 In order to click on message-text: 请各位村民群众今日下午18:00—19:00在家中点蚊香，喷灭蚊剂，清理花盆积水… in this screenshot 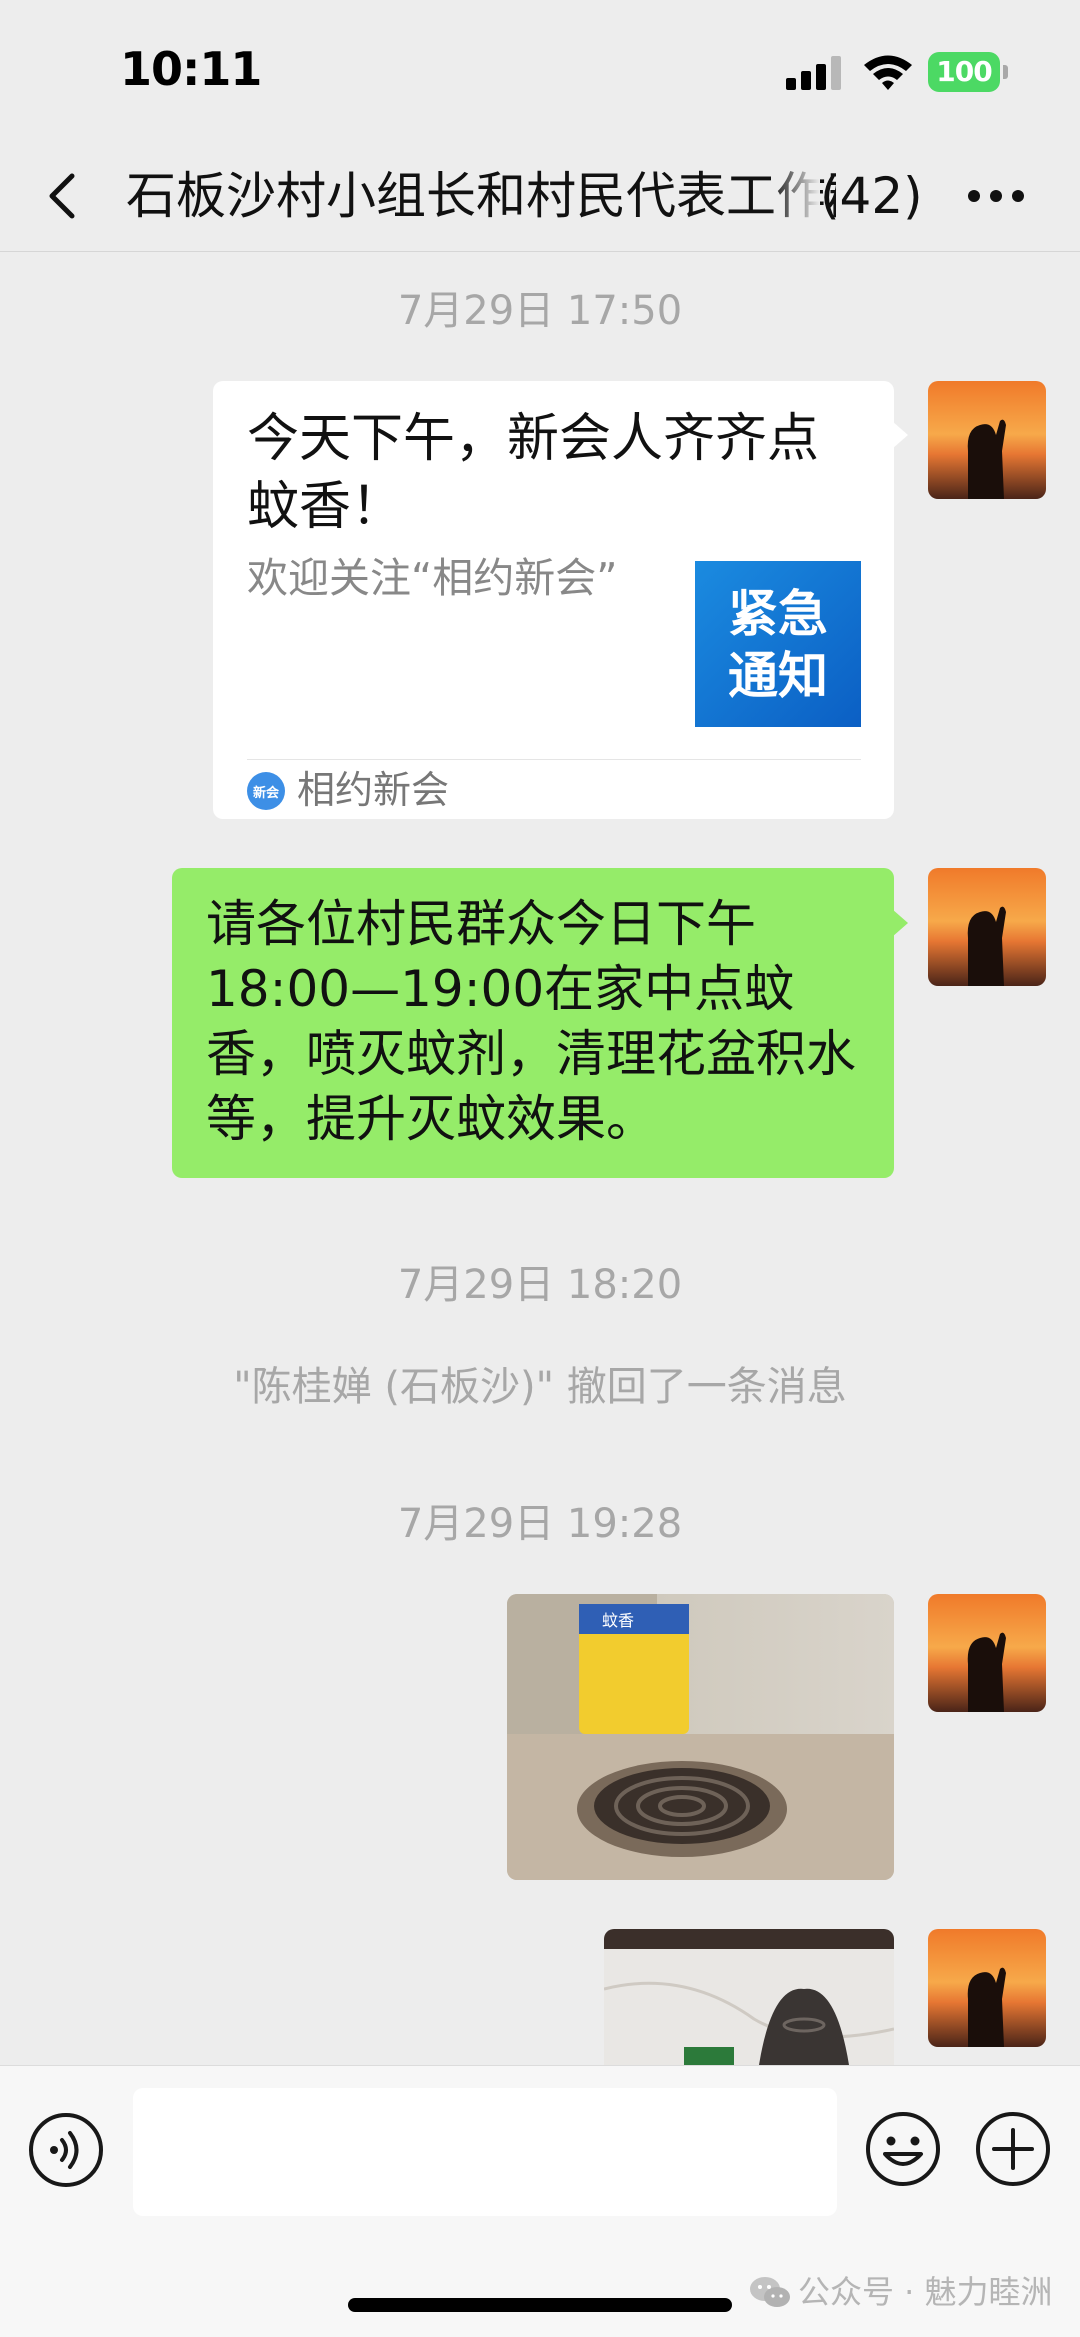, I will do `click(531, 1021)`.